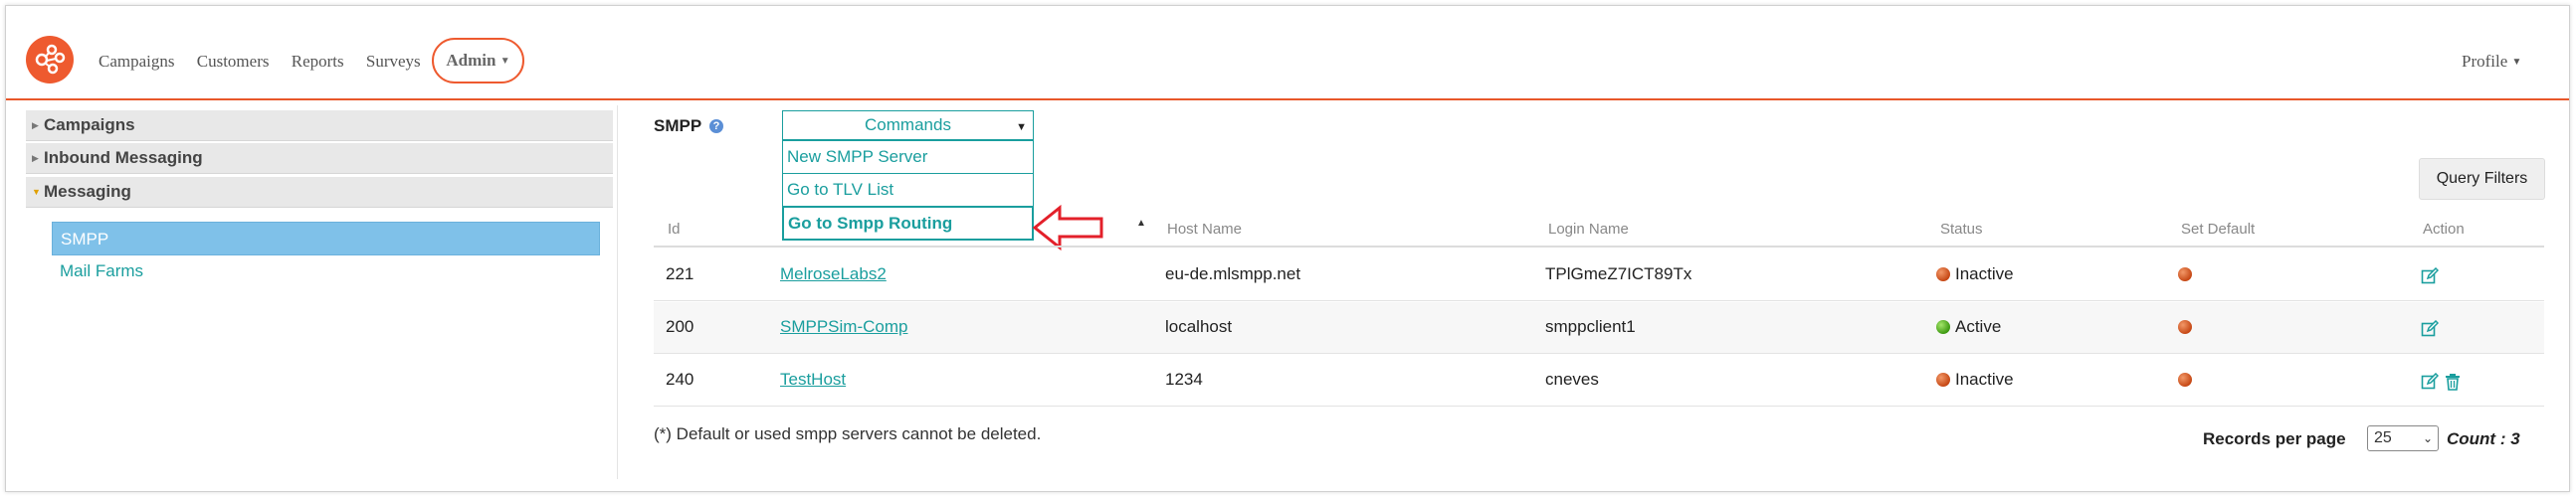 The width and height of the screenshot is (2576, 497). What do you see at coordinates (813, 380) in the screenshot?
I see `server-name-link: TestHost` at bounding box center [813, 380].